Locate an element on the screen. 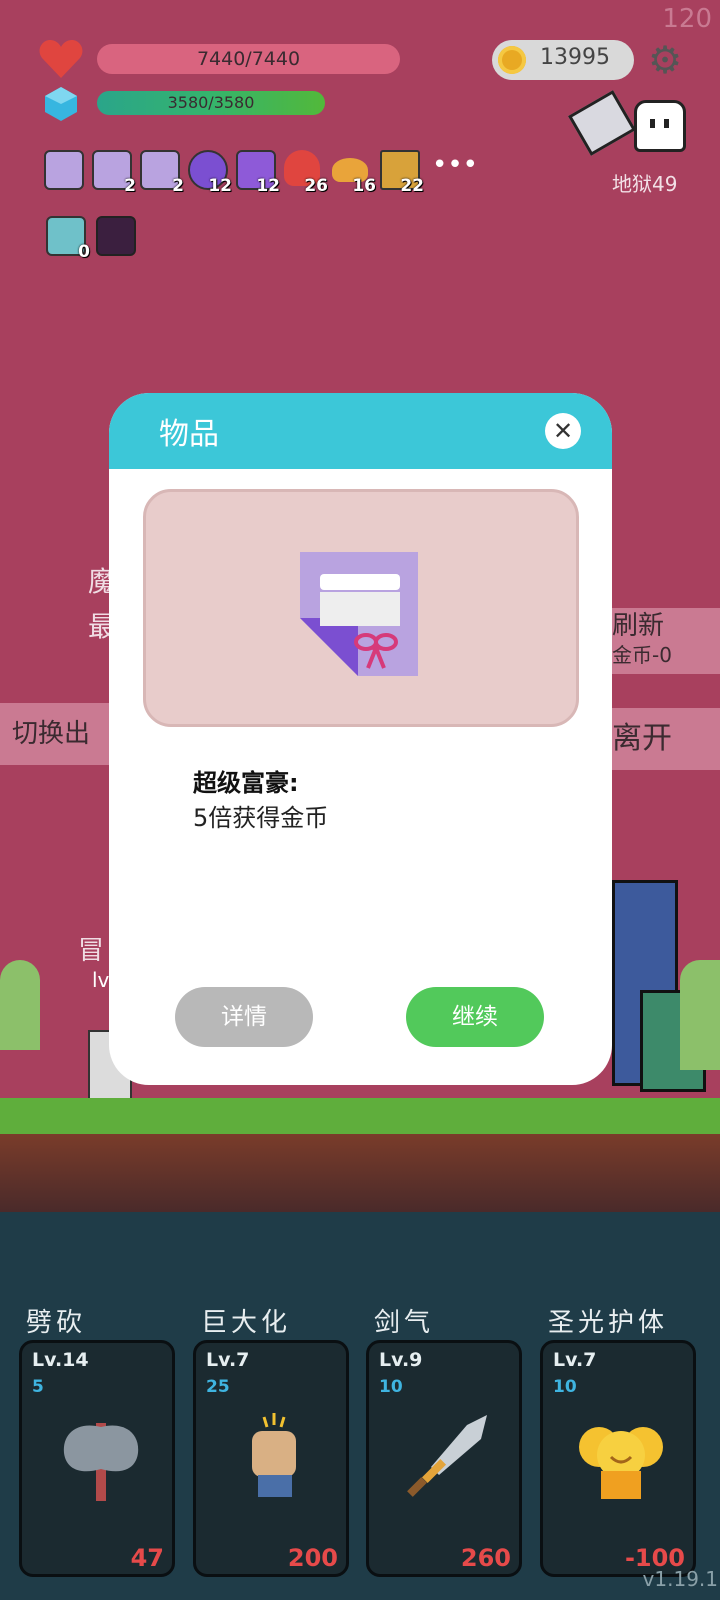 The image size is (720, 1600). cleaver-icon is located at coordinates (602, 123).